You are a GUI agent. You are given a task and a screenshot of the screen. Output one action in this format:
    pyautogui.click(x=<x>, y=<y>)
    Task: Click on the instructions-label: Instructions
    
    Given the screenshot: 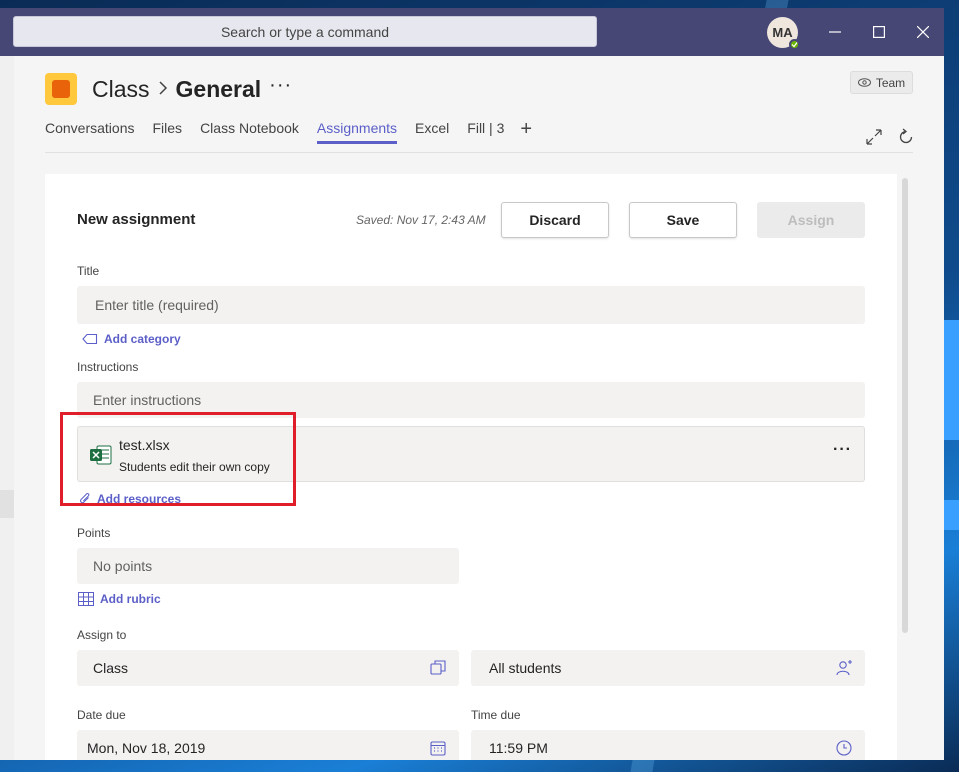 What is the action you would take?
    pyautogui.click(x=108, y=367)
    